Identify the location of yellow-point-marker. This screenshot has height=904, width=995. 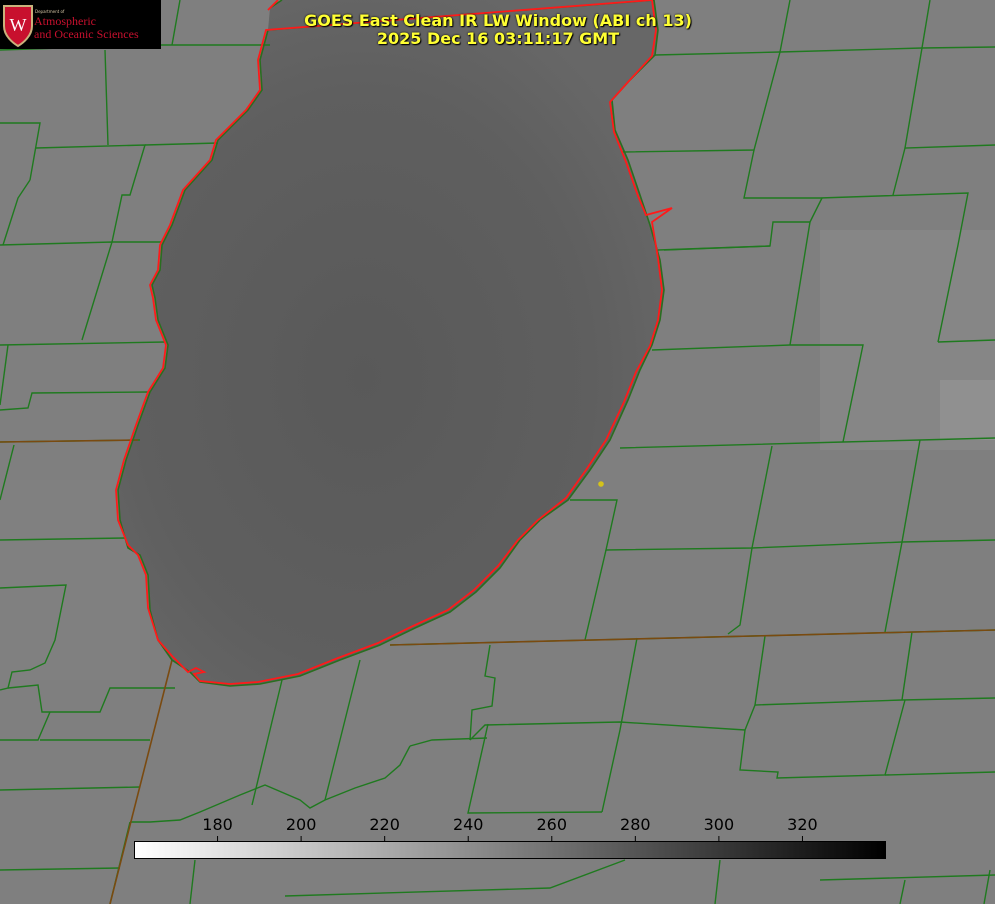
(601, 484).